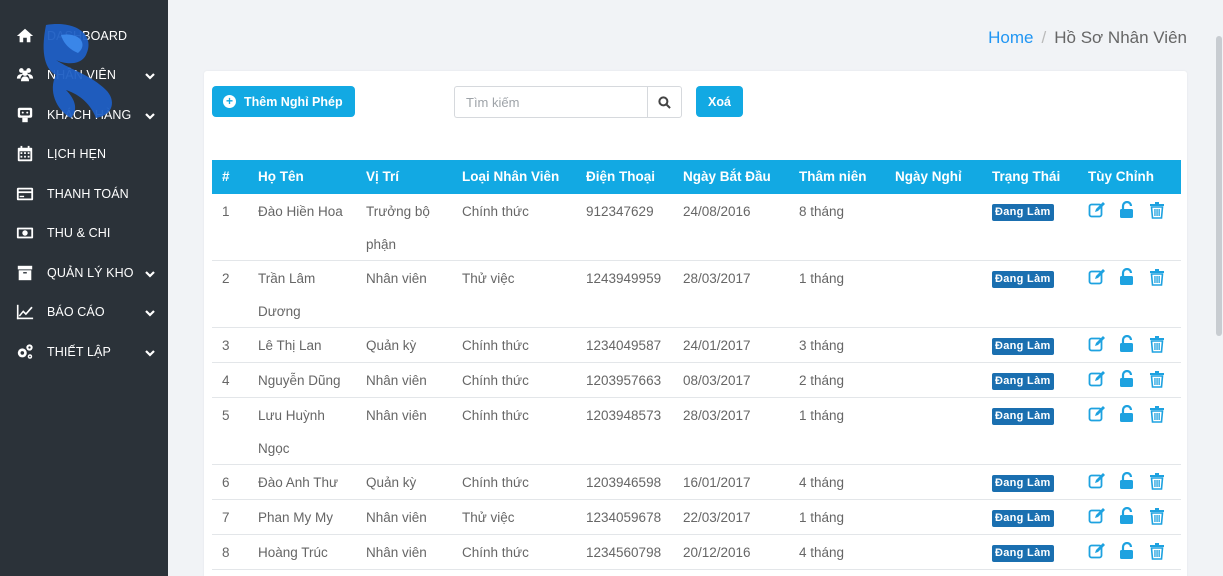  What do you see at coordinates (226, 345) in the screenshot?
I see `cell-no: 3` at bounding box center [226, 345].